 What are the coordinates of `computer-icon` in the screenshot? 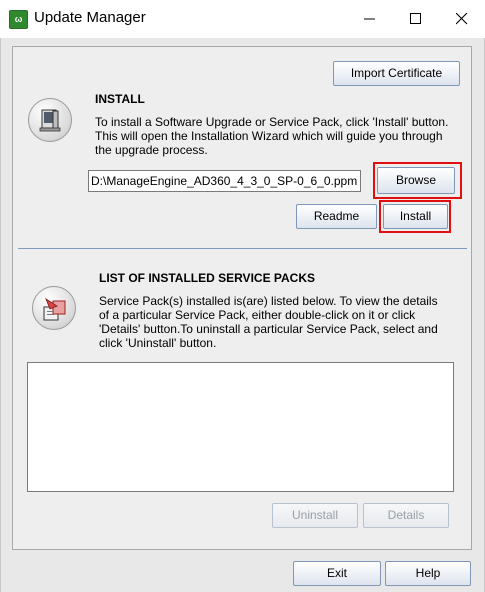 It's located at (50, 120).